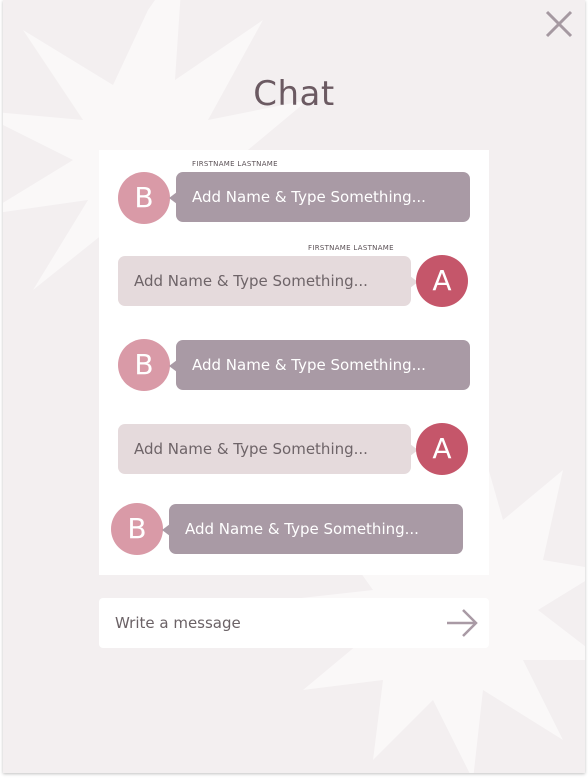  I want to click on message-composer: Write a message, so click(294, 623).